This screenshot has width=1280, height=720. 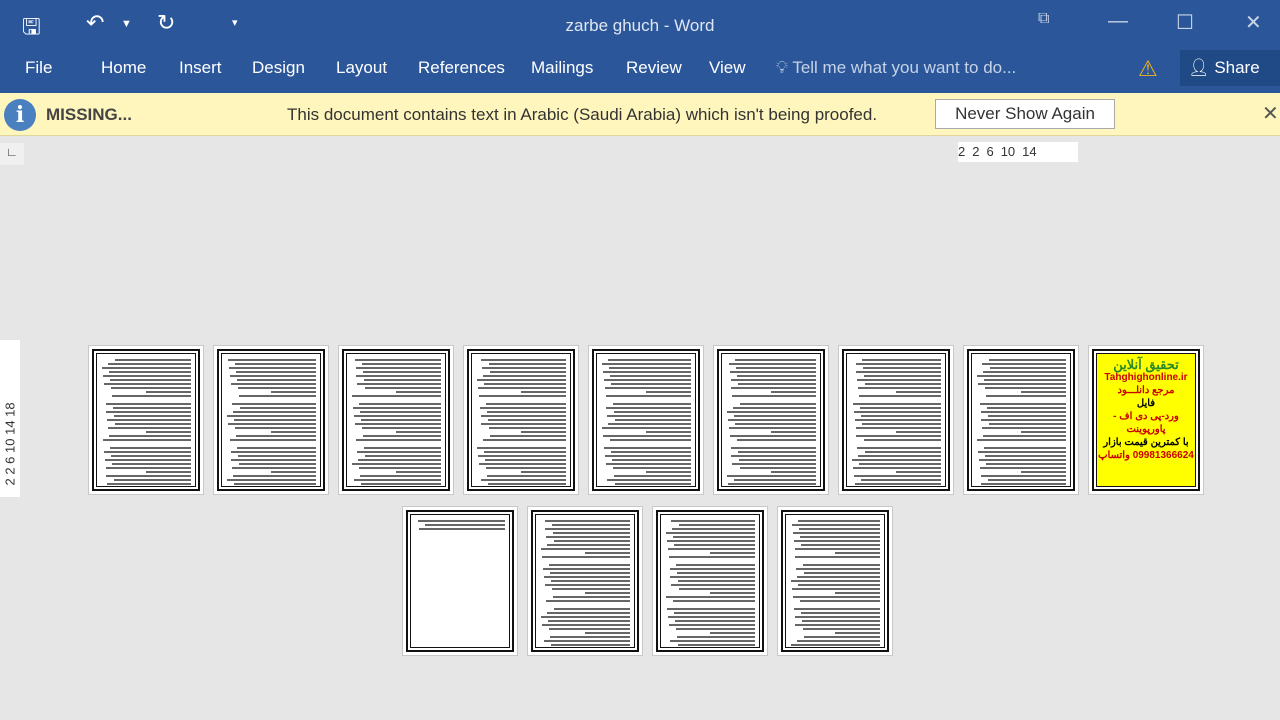 What do you see at coordinates (1018, 152) in the screenshot?
I see `horizontal-ruler: 2 2 6 10 14` at bounding box center [1018, 152].